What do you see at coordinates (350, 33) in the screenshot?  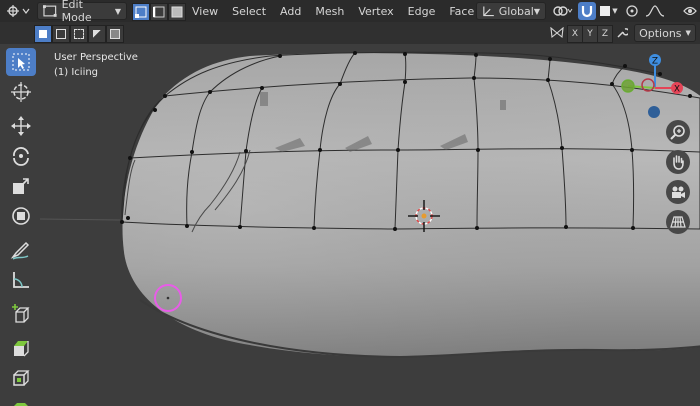 I see `tool-settings-bar: X Y Z Options ▼` at bounding box center [350, 33].